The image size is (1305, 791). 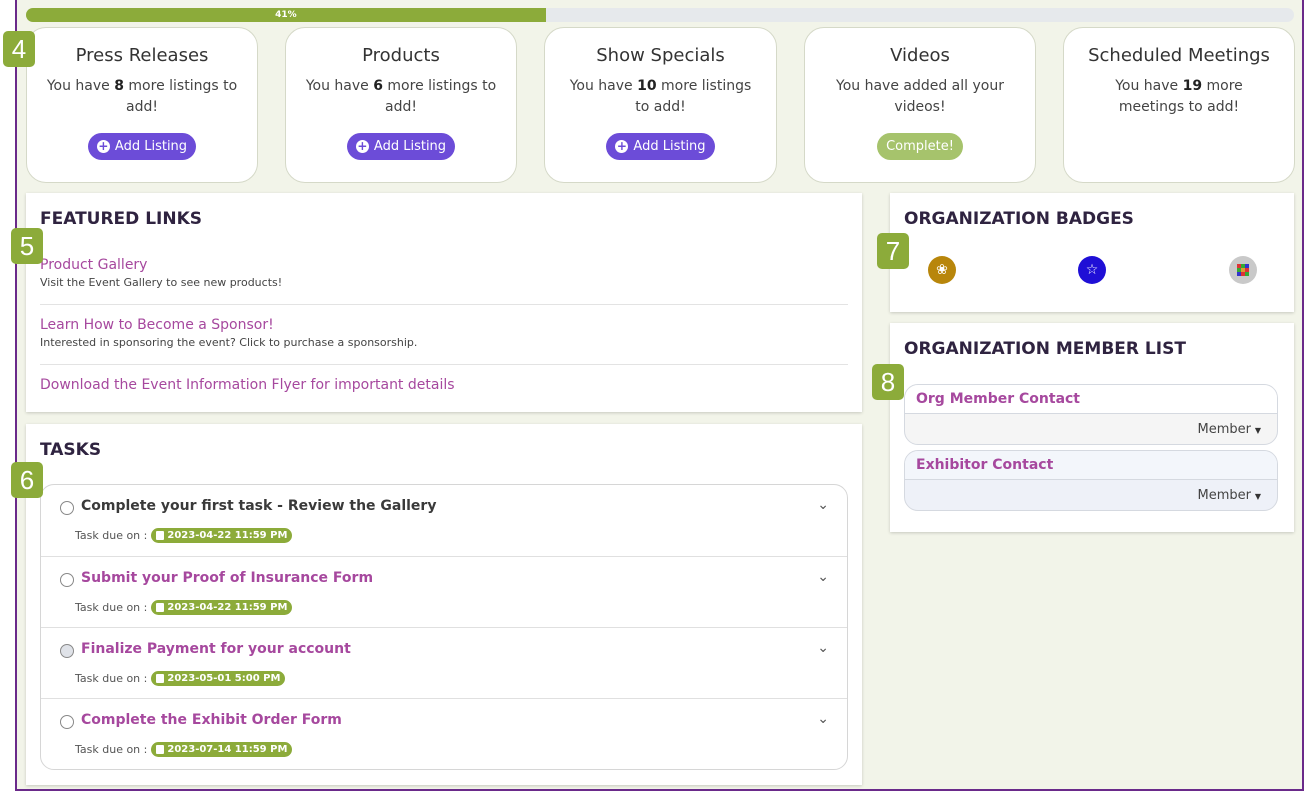 I want to click on cube-graphic, so click(x=1243, y=270).